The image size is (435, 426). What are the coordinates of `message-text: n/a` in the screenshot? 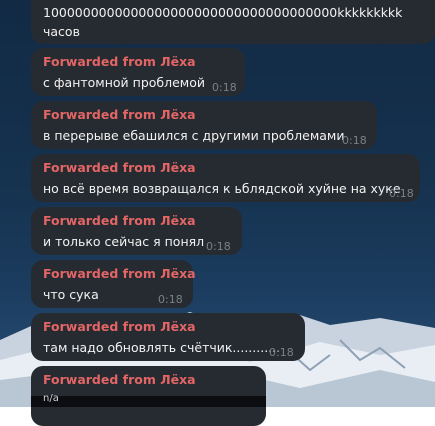 It's located at (51, 398).